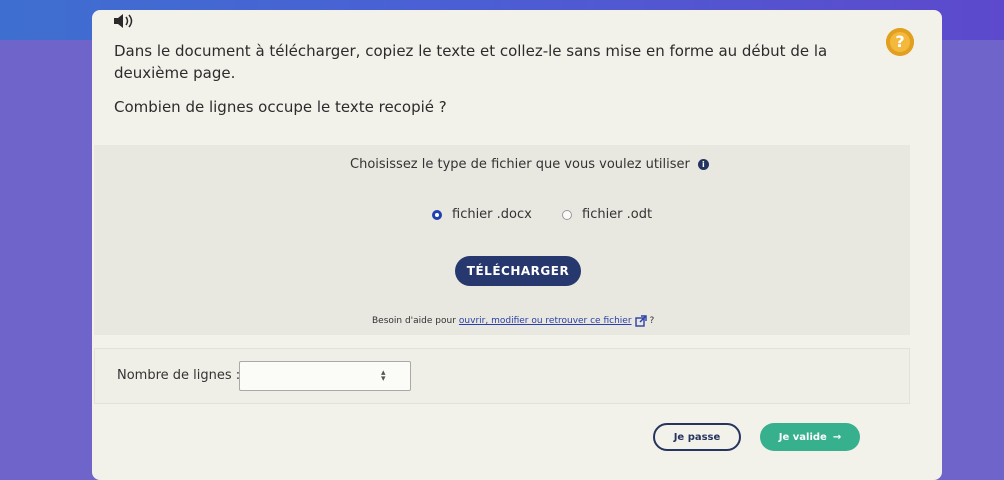 The image size is (1004, 480). I want to click on stepper-arrows-icon: ▴ ▾, so click(383, 376).